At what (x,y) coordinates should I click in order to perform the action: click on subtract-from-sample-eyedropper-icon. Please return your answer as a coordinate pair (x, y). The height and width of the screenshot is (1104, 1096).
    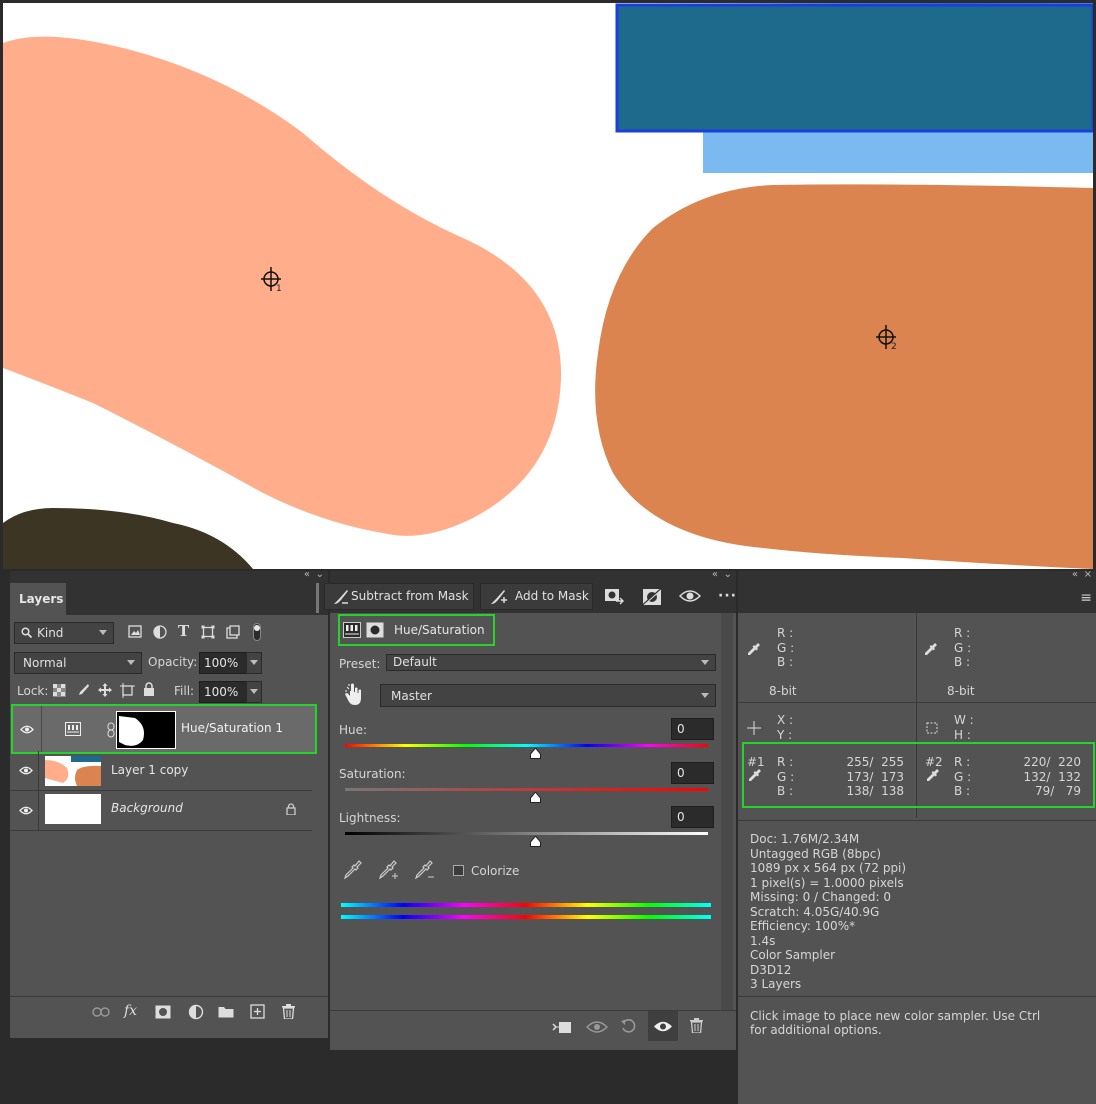
    Looking at the image, I should click on (425, 870).